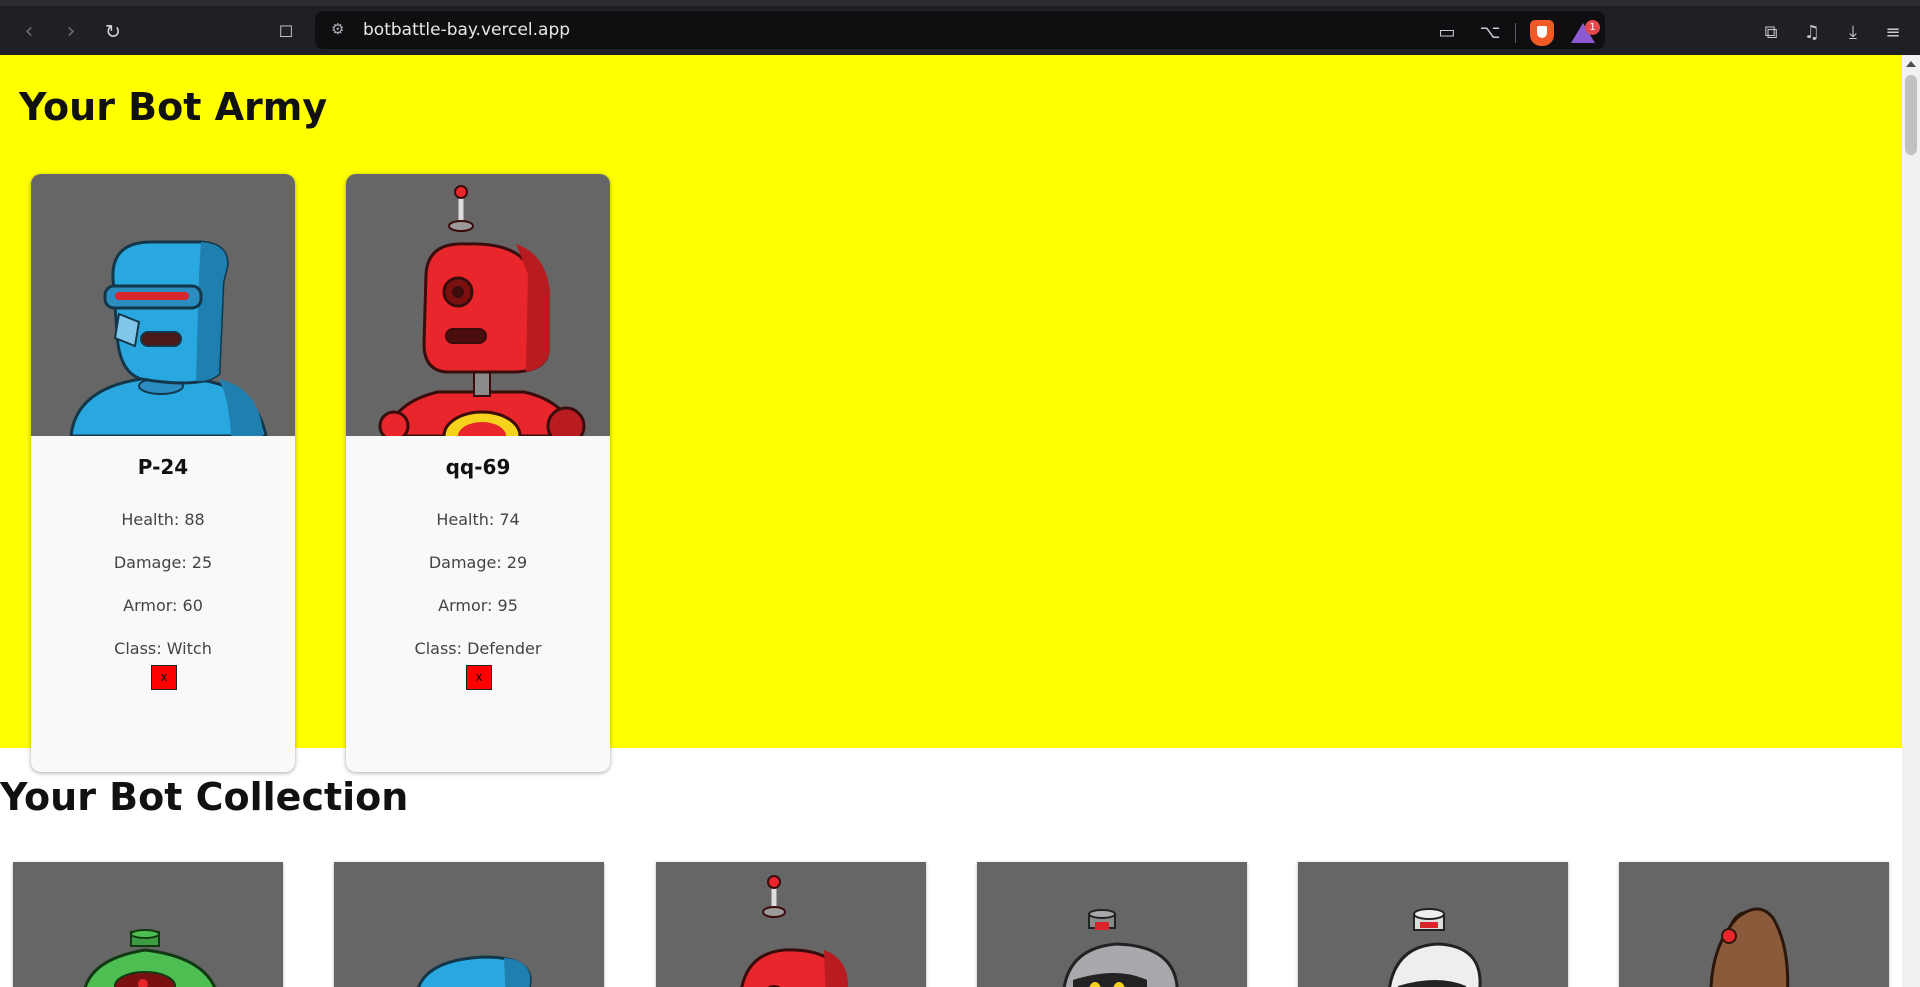 Image resolution: width=1920 pixels, height=987 pixels. Describe the element at coordinates (1911, 64) in the screenshot. I see `scroll-up-icon` at that location.